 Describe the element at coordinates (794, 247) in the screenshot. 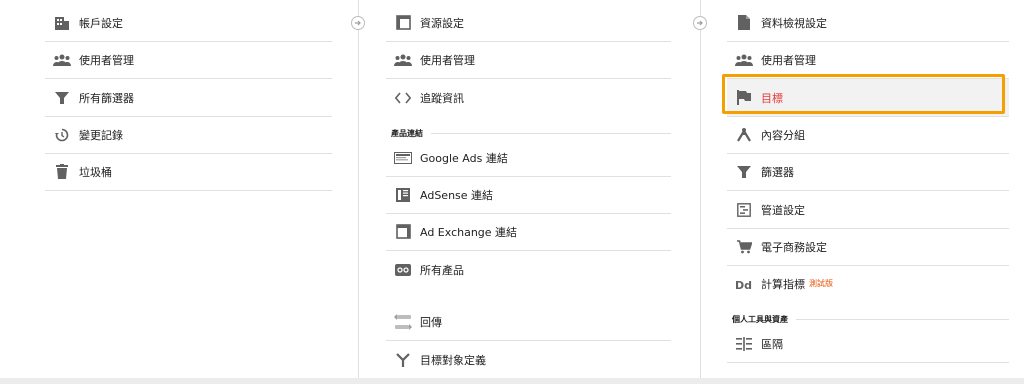

I see `item-label: 電子商務設定` at that location.